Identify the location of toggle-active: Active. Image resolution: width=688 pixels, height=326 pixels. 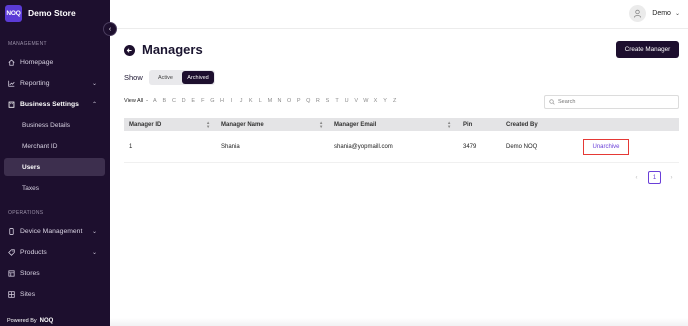
(165, 77).